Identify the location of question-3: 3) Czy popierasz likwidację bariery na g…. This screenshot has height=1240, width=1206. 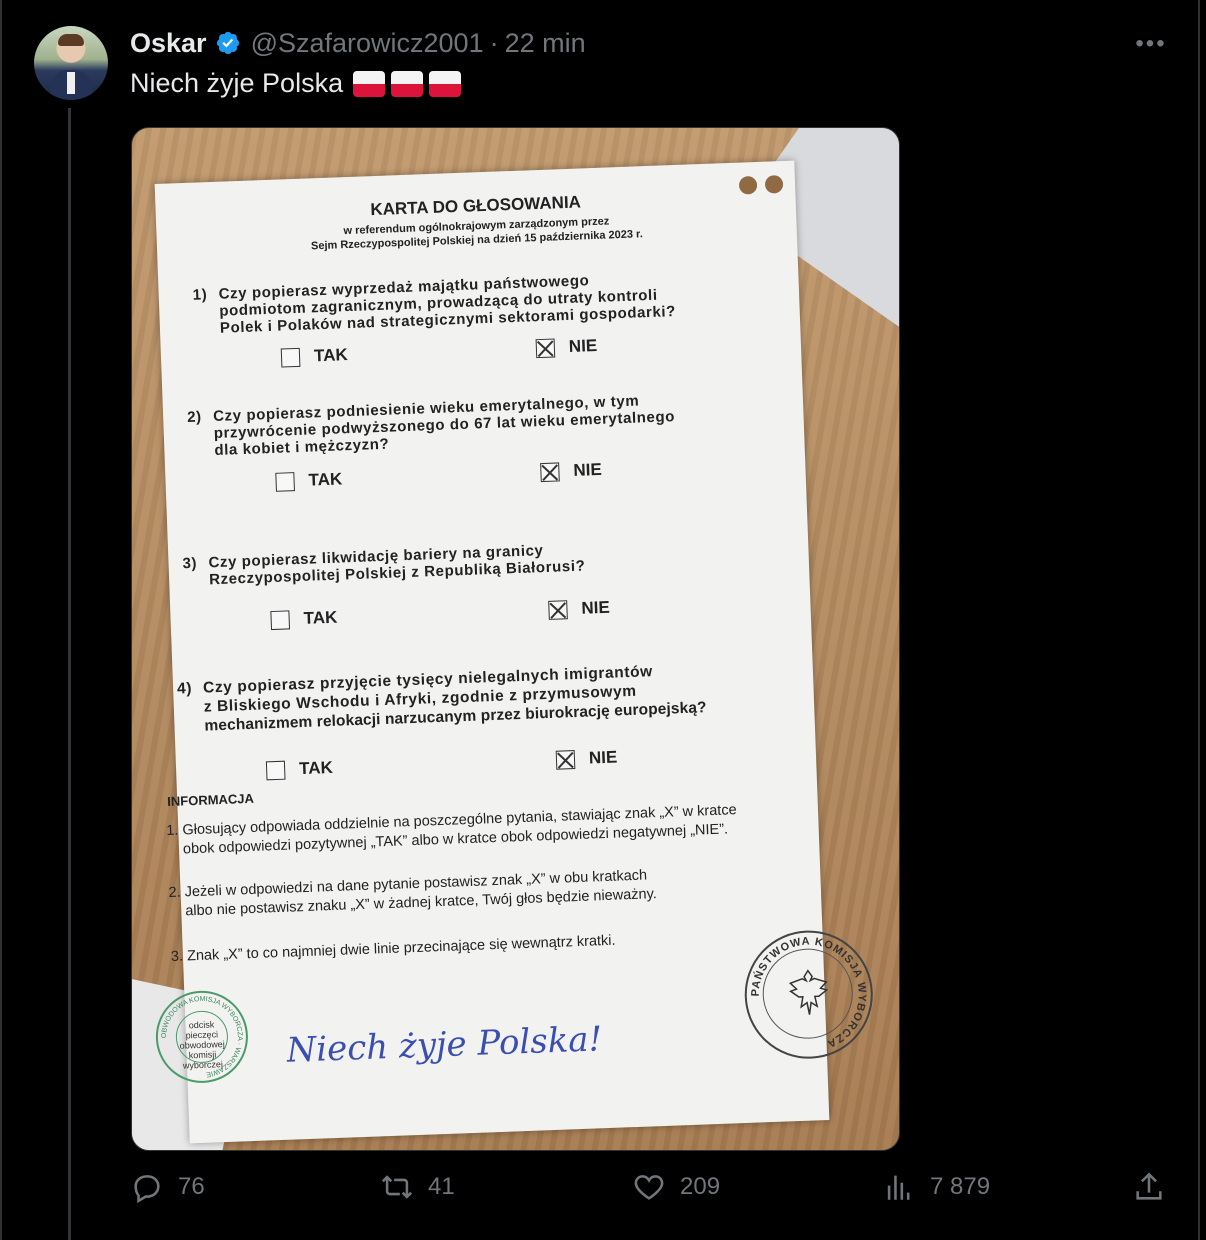
(415, 563).